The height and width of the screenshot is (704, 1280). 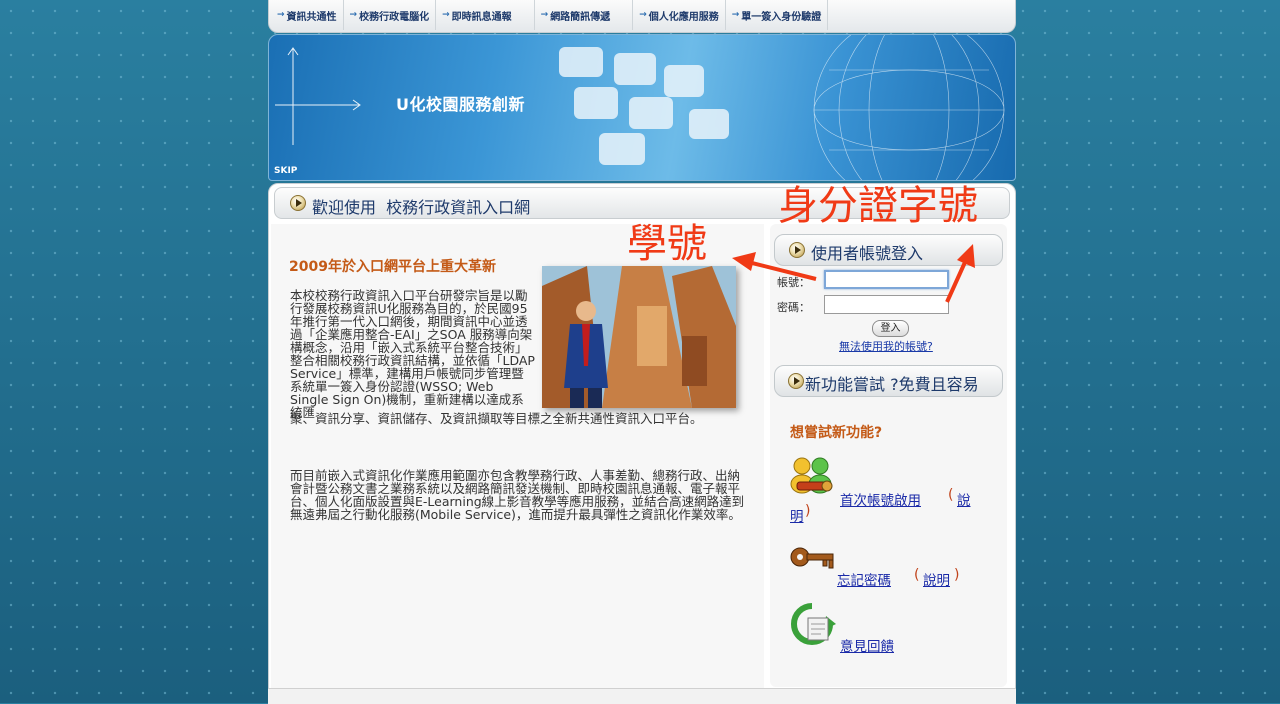 What do you see at coordinates (667, 244) in the screenshot?
I see `student-id-annotation: 學號` at bounding box center [667, 244].